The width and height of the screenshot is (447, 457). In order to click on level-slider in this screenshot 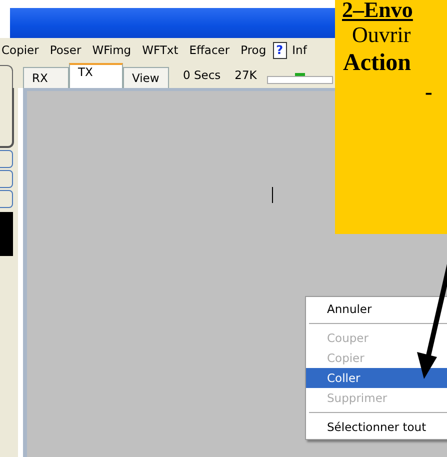, I will do `click(299, 80)`.